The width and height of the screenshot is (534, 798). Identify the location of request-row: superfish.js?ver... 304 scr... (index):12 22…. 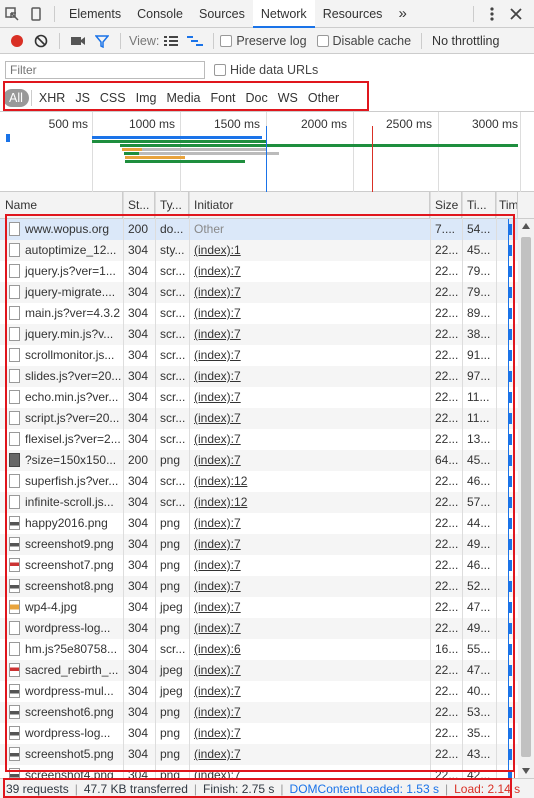
(259, 481).